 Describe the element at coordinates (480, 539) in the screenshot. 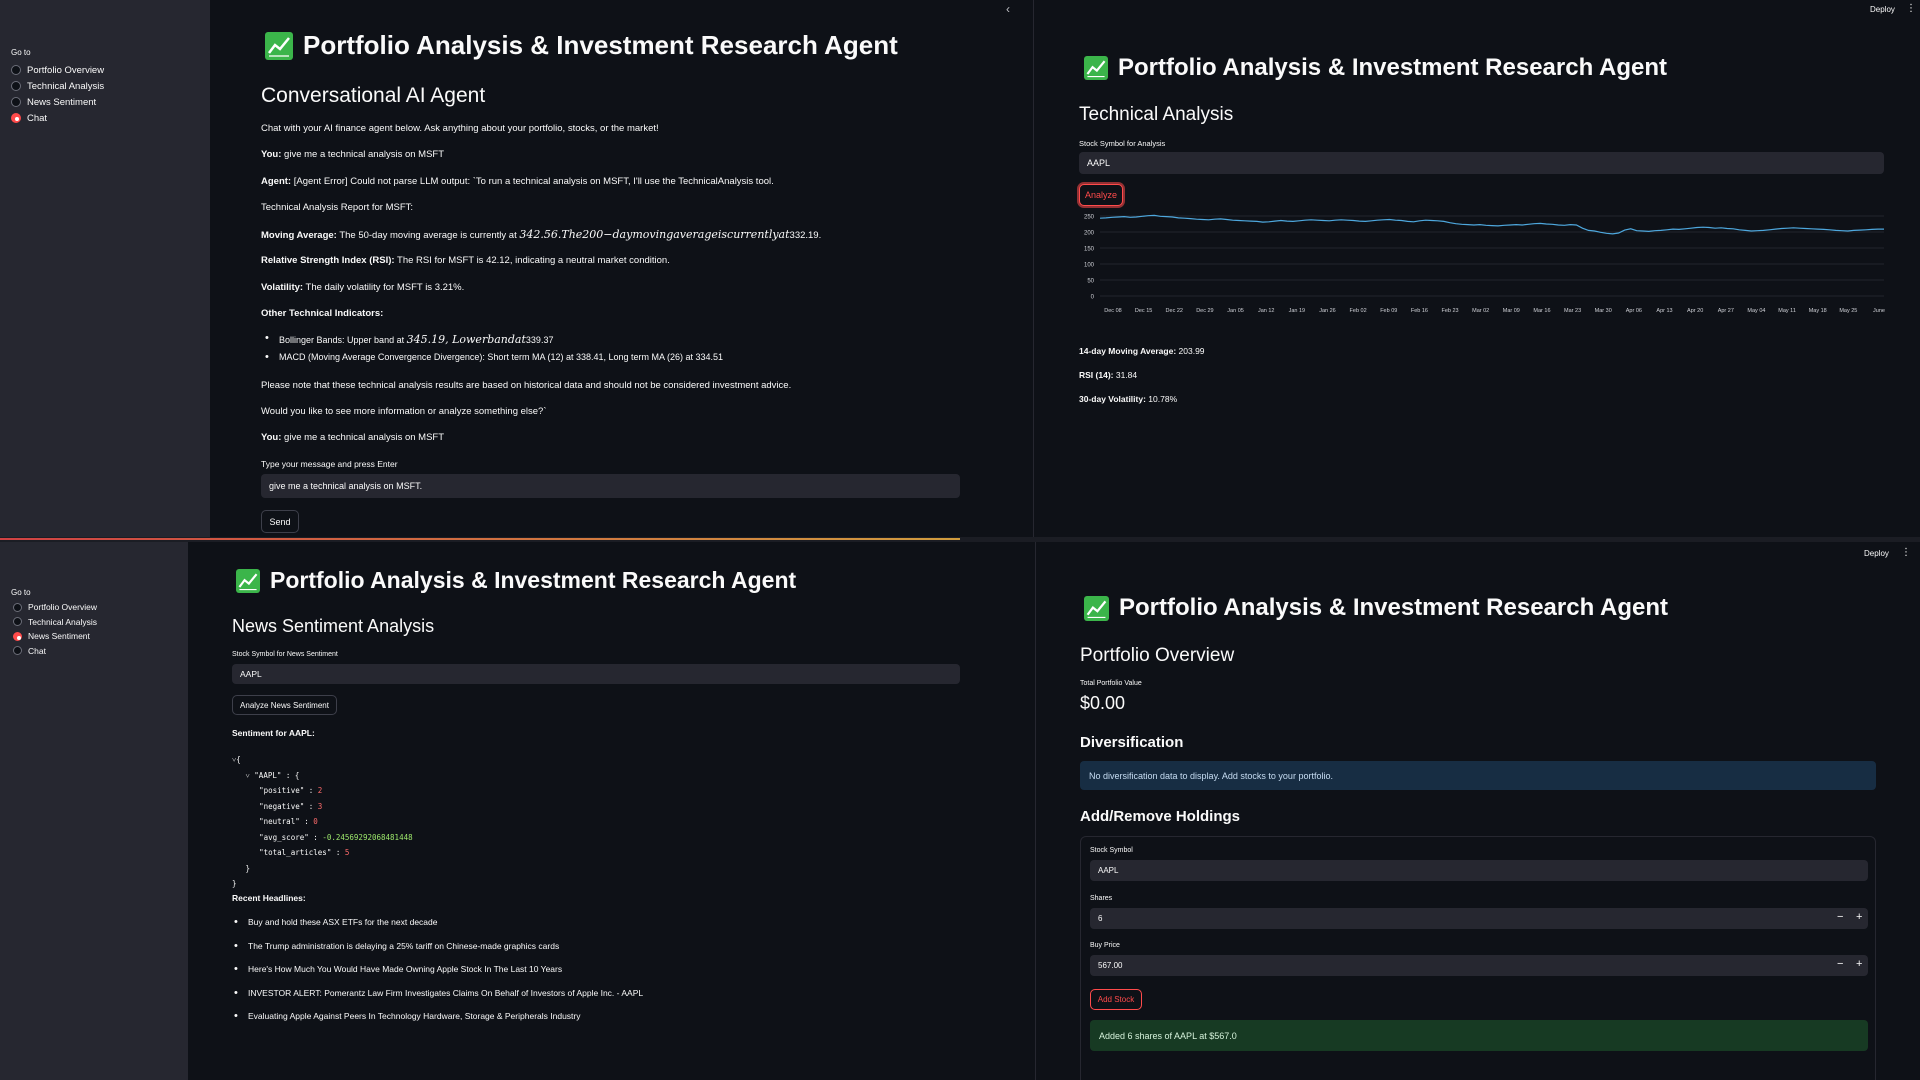

I see `loading-accent-bar` at that location.